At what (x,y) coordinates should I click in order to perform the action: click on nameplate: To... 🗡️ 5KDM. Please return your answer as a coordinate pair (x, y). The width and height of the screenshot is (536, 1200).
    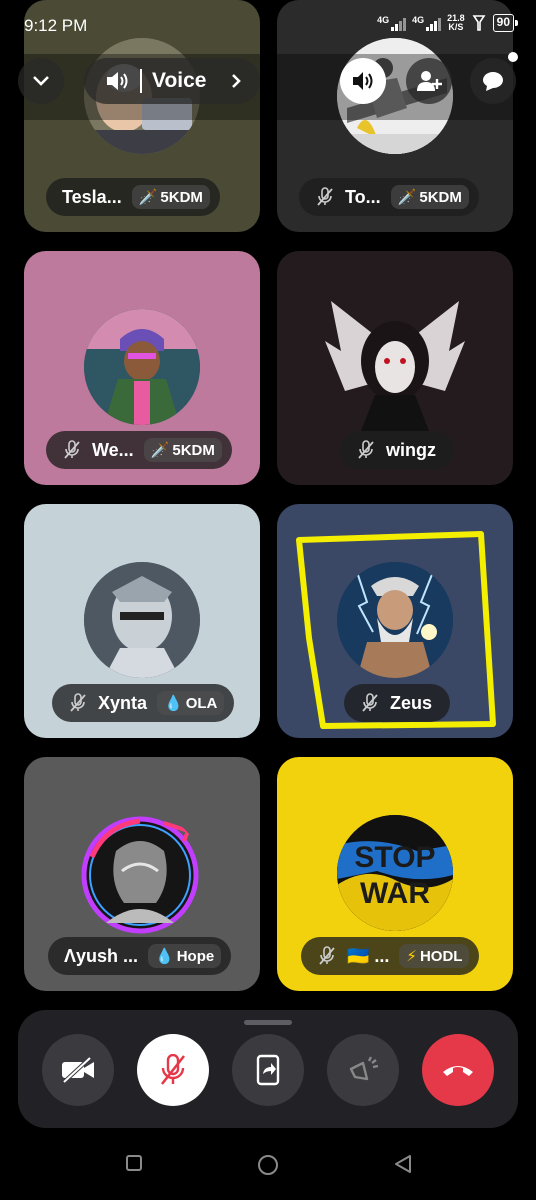
    Looking at the image, I should click on (389, 197).